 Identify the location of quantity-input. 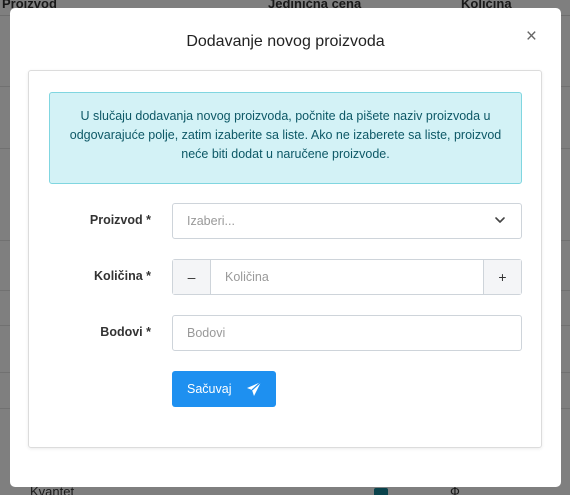
(347, 277).